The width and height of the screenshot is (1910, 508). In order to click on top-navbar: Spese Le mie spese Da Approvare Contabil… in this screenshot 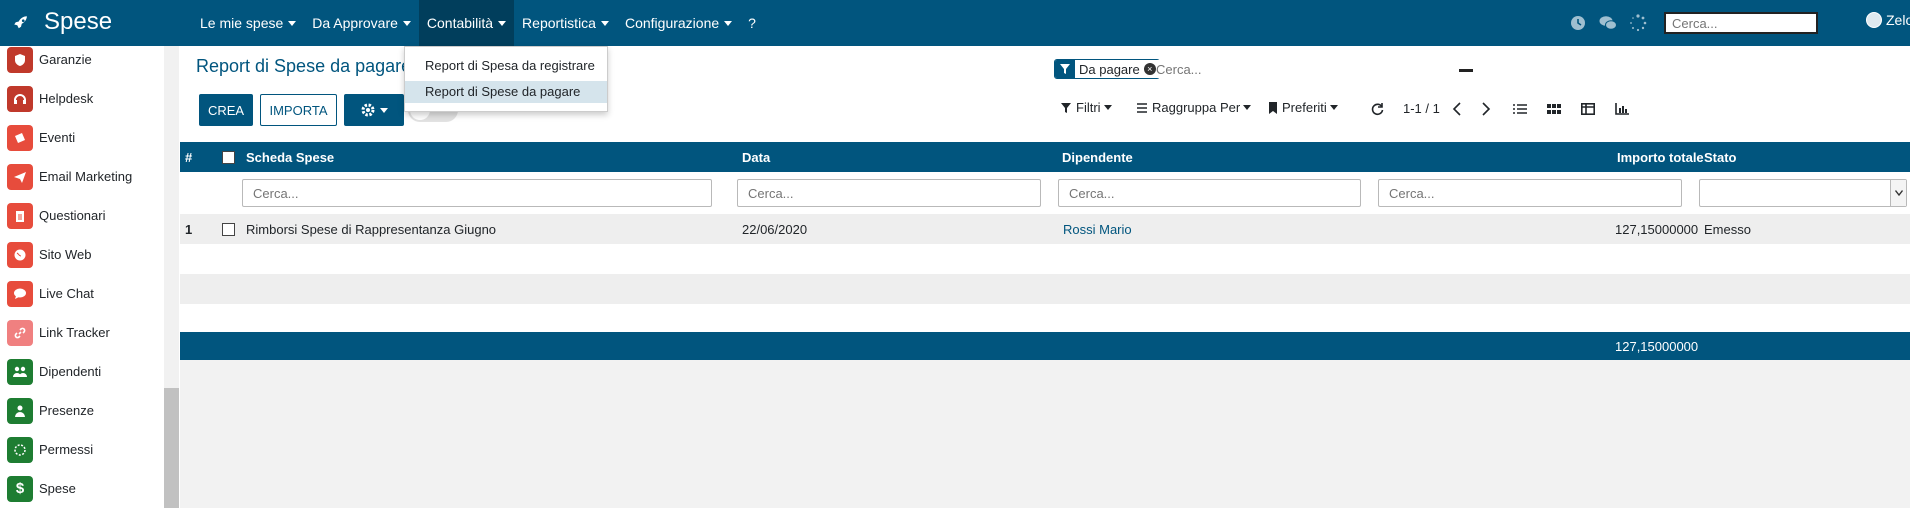, I will do `click(955, 23)`.